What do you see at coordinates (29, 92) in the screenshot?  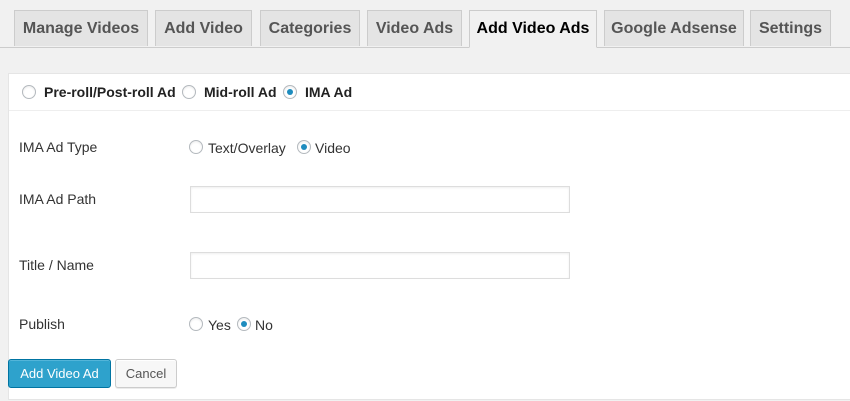 I see `pre-roll-post-roll-radio` at bounding box center [29, 92].